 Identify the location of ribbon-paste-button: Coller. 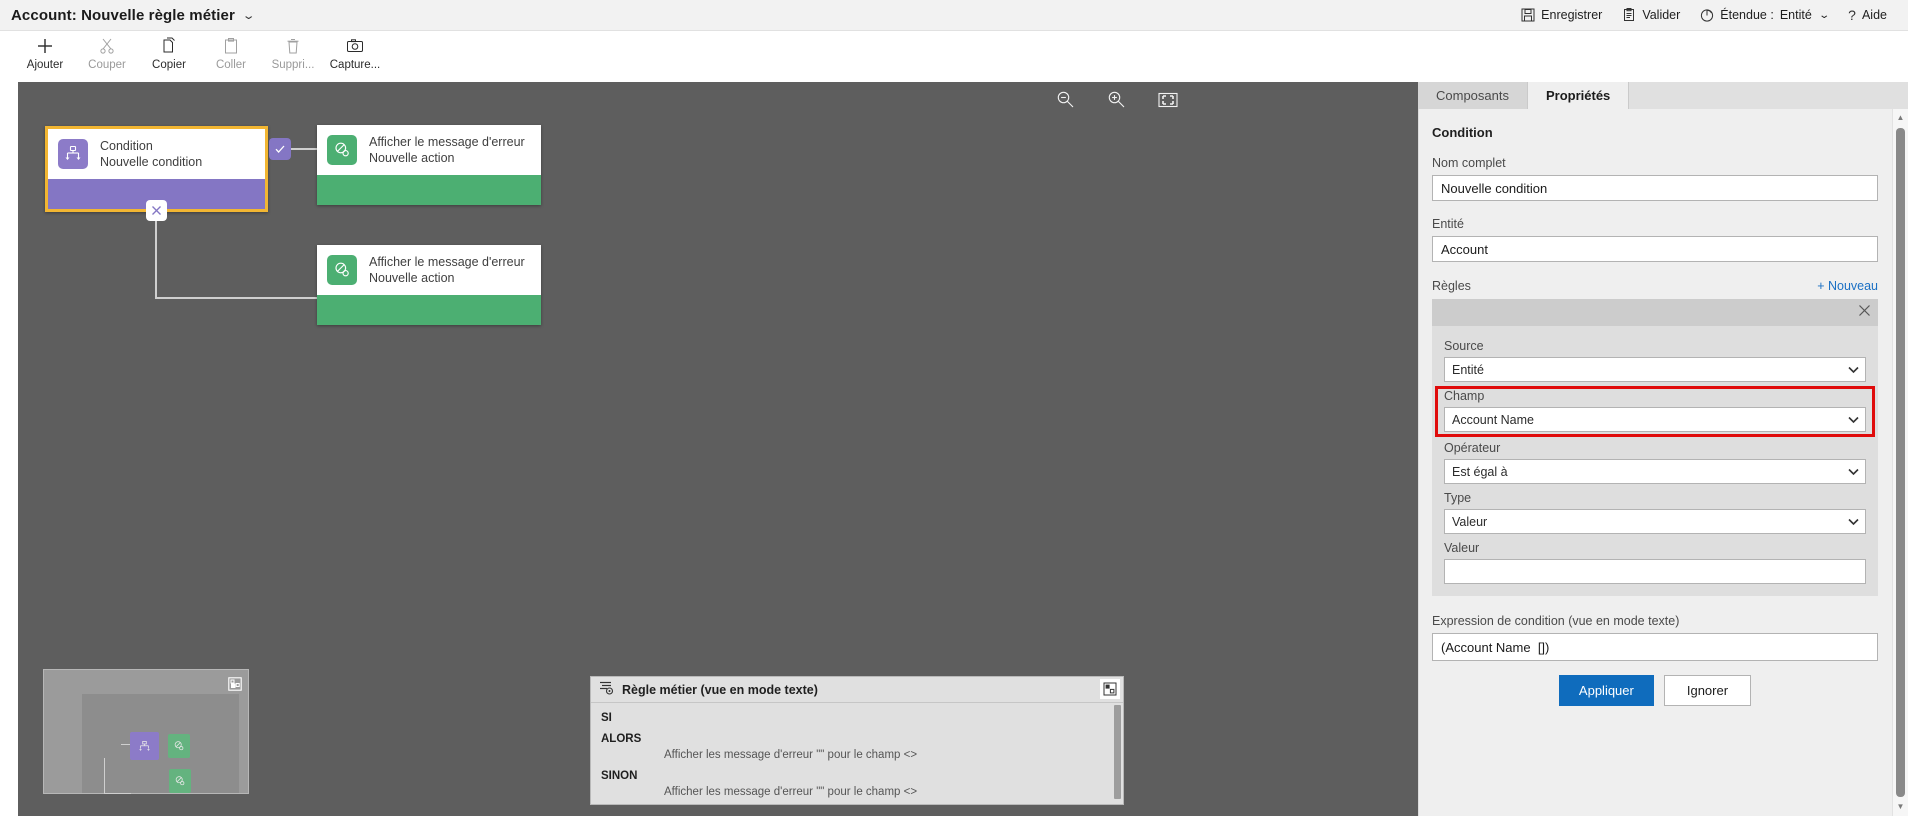
(231, 56).